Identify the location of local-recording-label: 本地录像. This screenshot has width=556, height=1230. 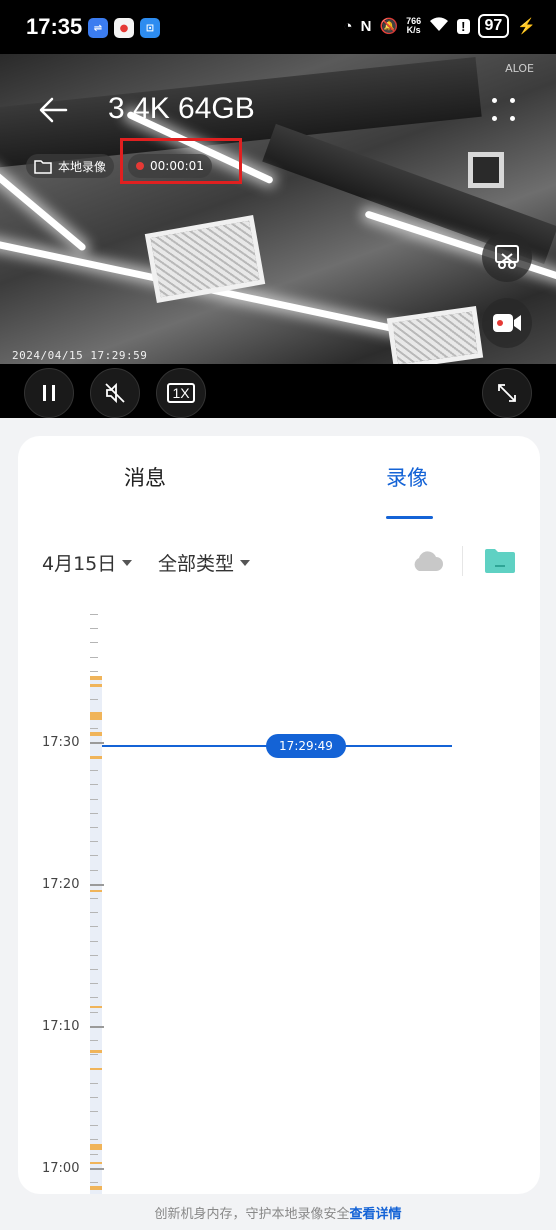
(82, 166).